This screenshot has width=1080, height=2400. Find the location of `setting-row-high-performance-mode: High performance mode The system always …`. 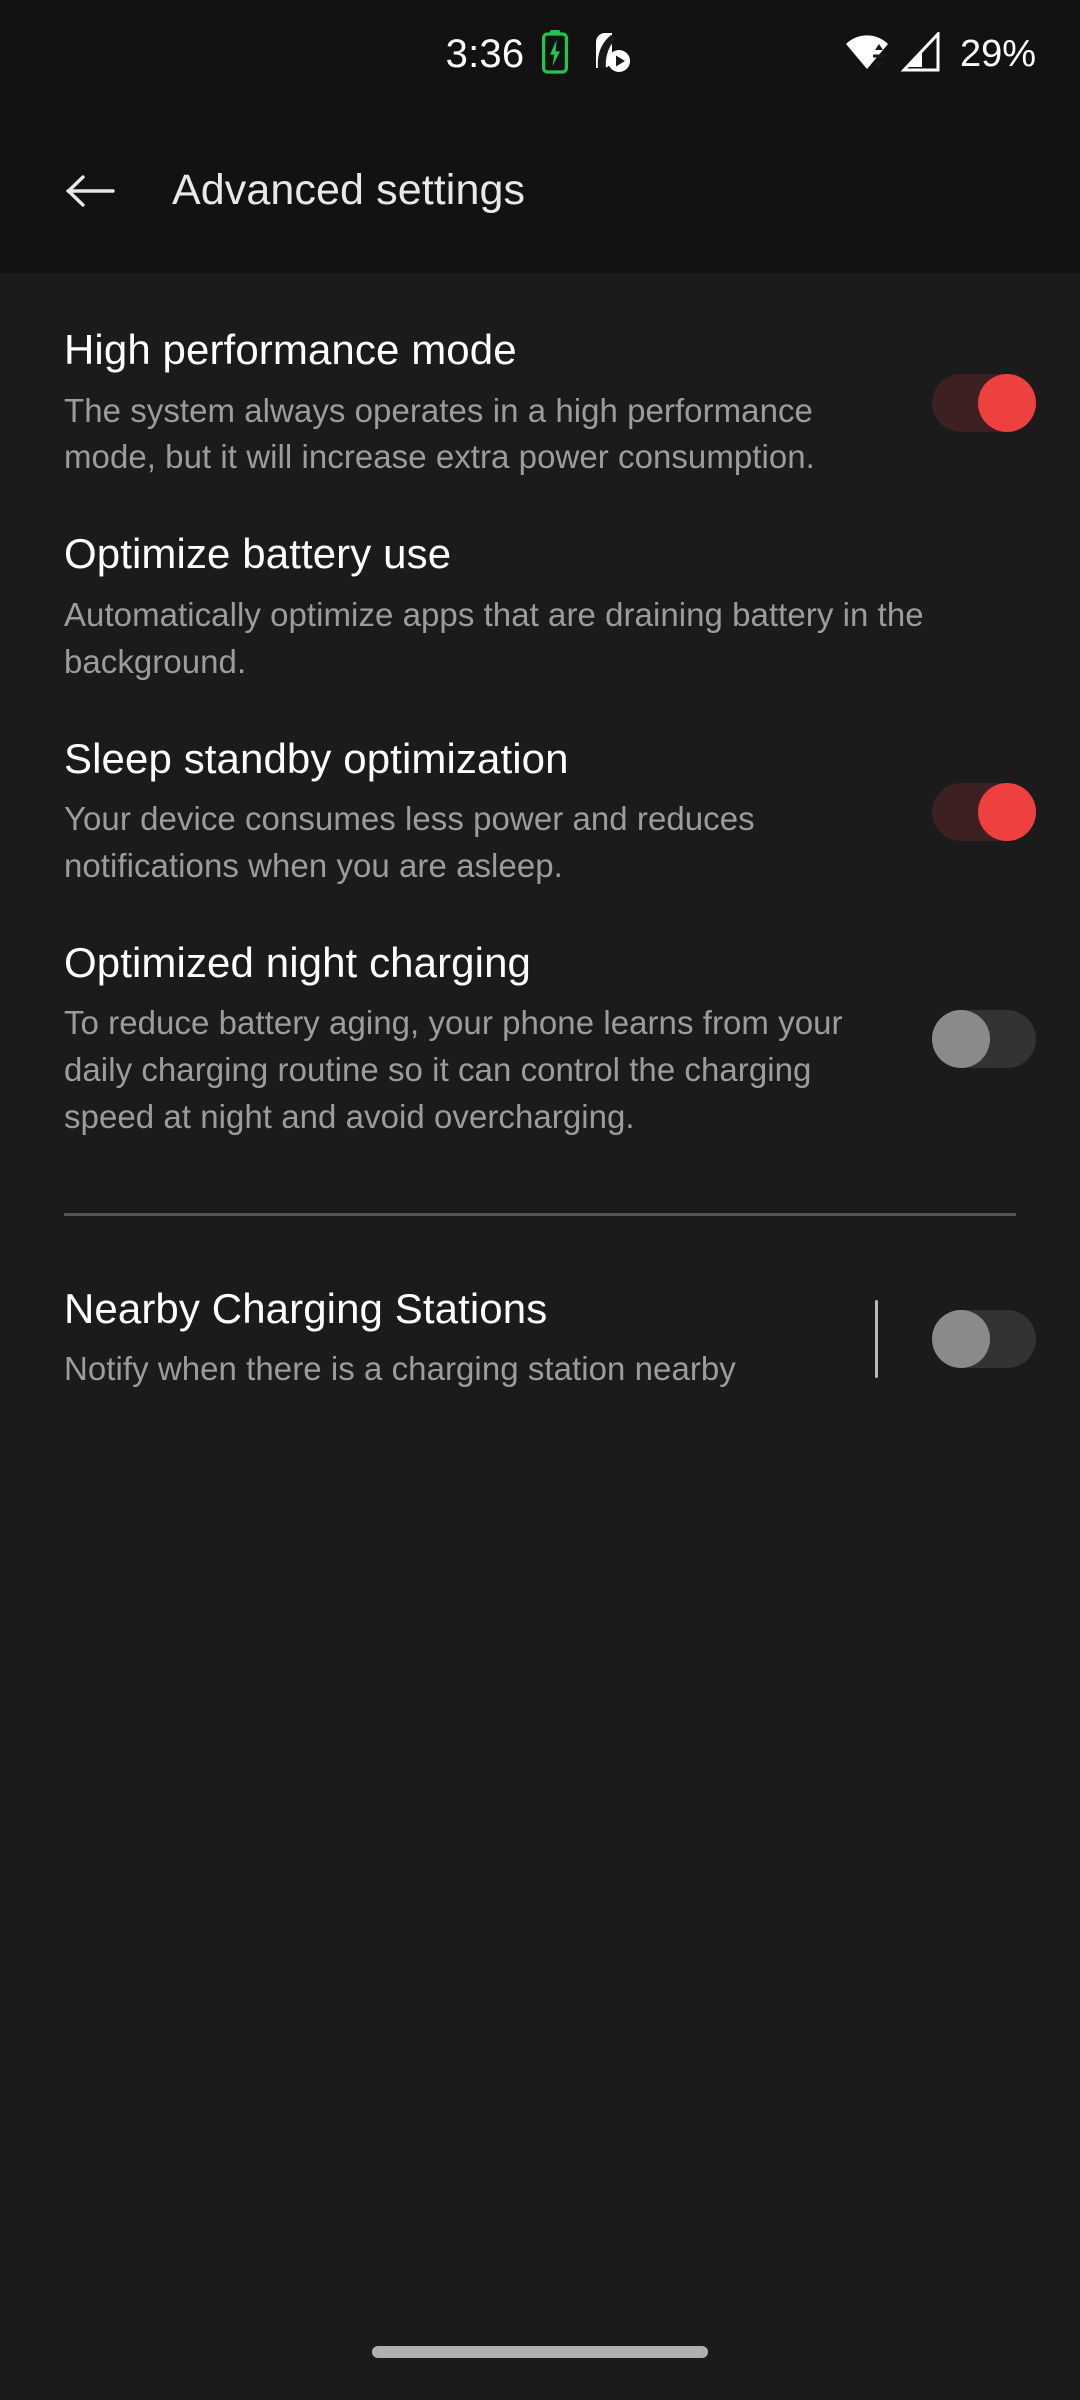

setting-row-high-performance-mode: High performance mode The system always … is located at coordinates (540, 403).